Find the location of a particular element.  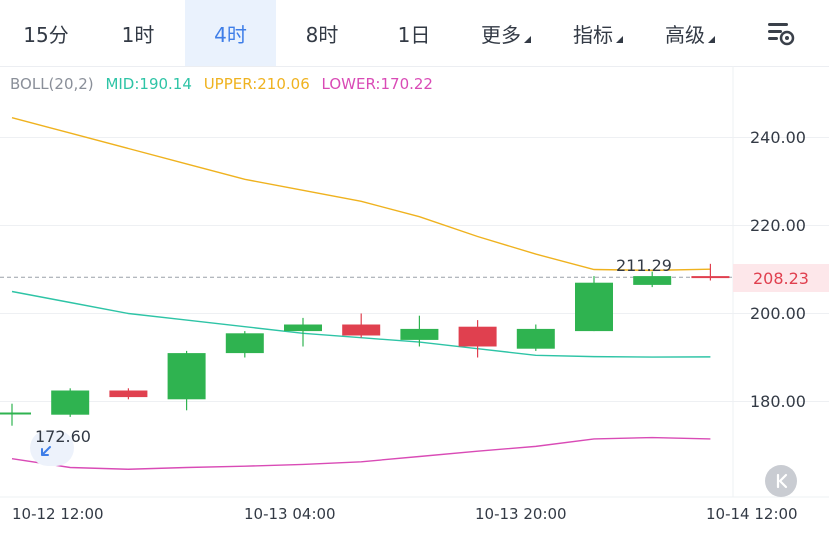

y-tick-label: 220.00 is located at coordinates (778, 225).